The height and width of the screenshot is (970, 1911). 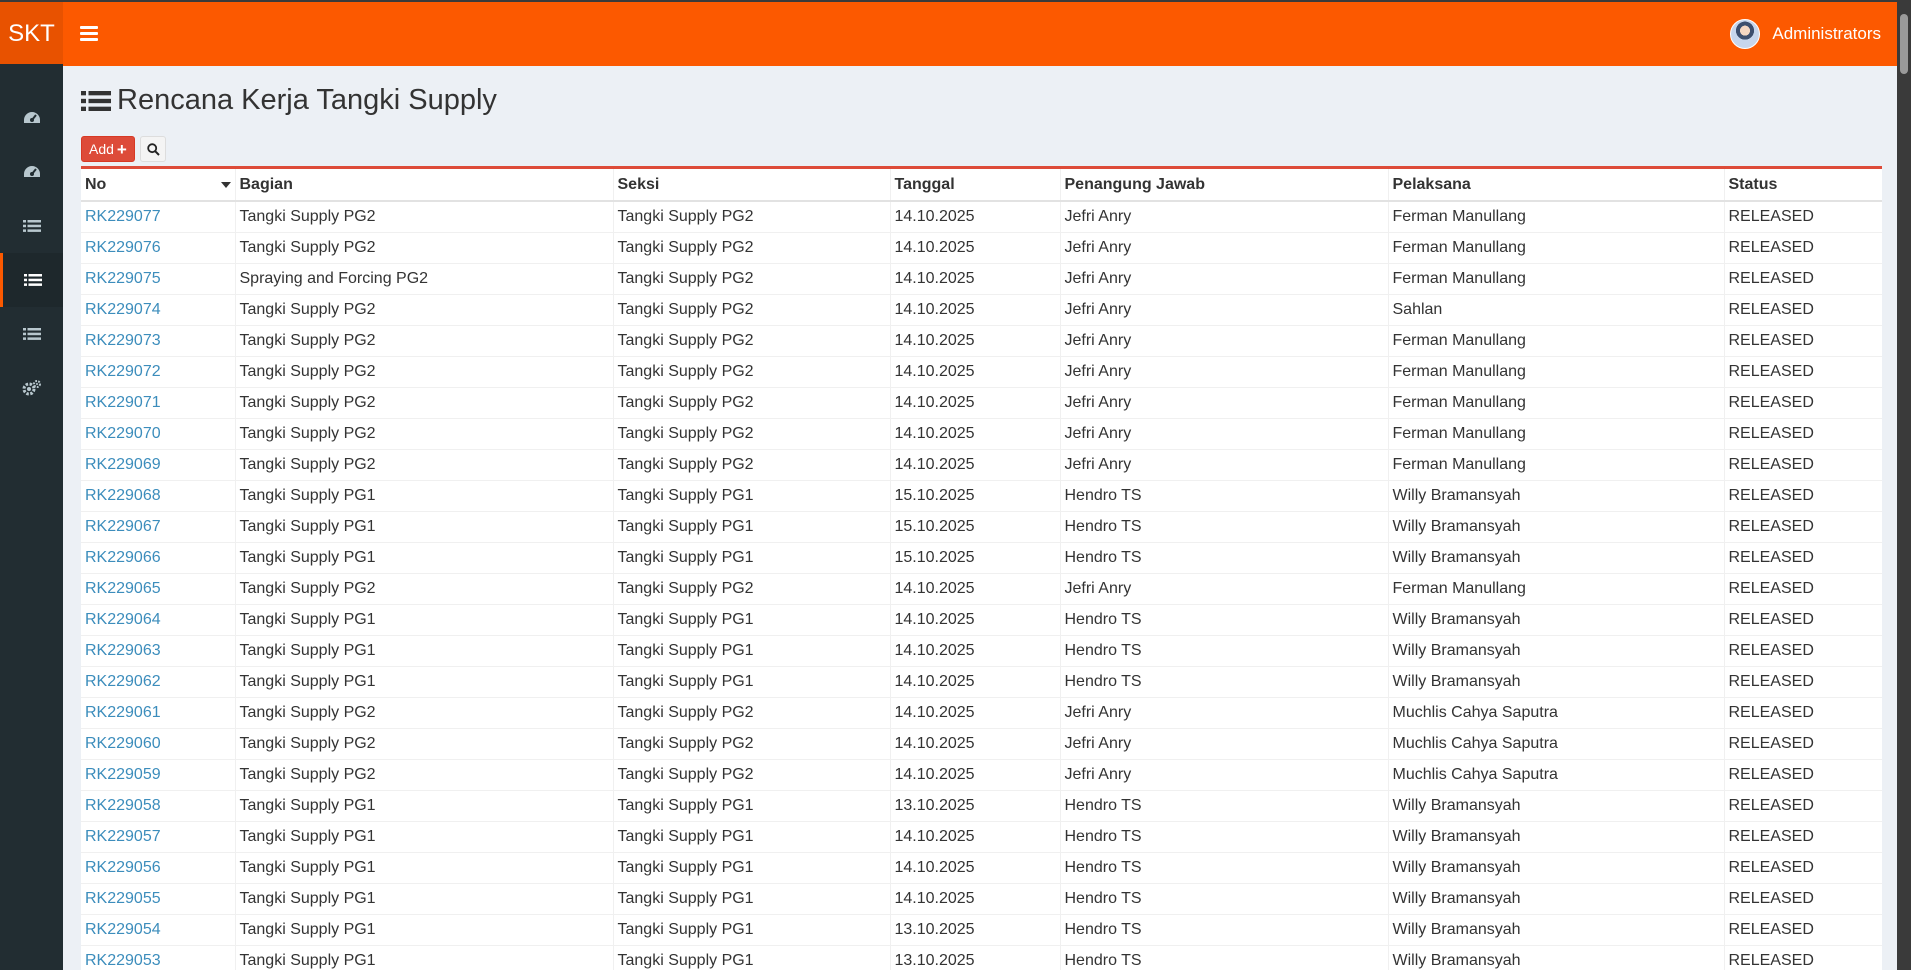 I want to click on sidebar-item-settings, so click(x=31, y=388).